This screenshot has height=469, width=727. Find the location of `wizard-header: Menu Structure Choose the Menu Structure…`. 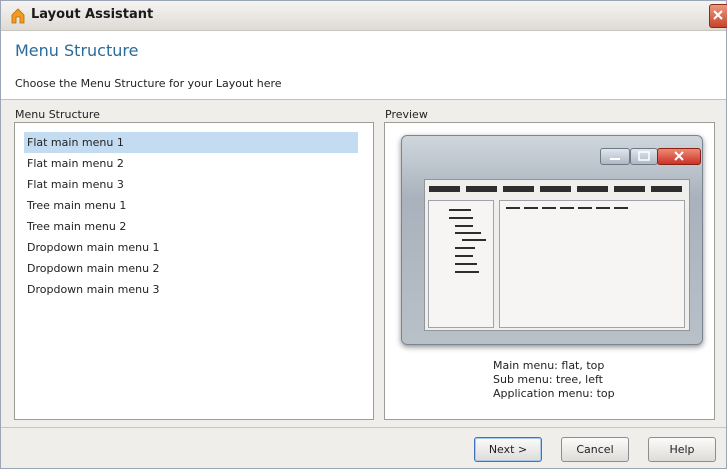

wizard-header: Menu Structure Choose the Menu Structure… is located at coordinates (363, 65).